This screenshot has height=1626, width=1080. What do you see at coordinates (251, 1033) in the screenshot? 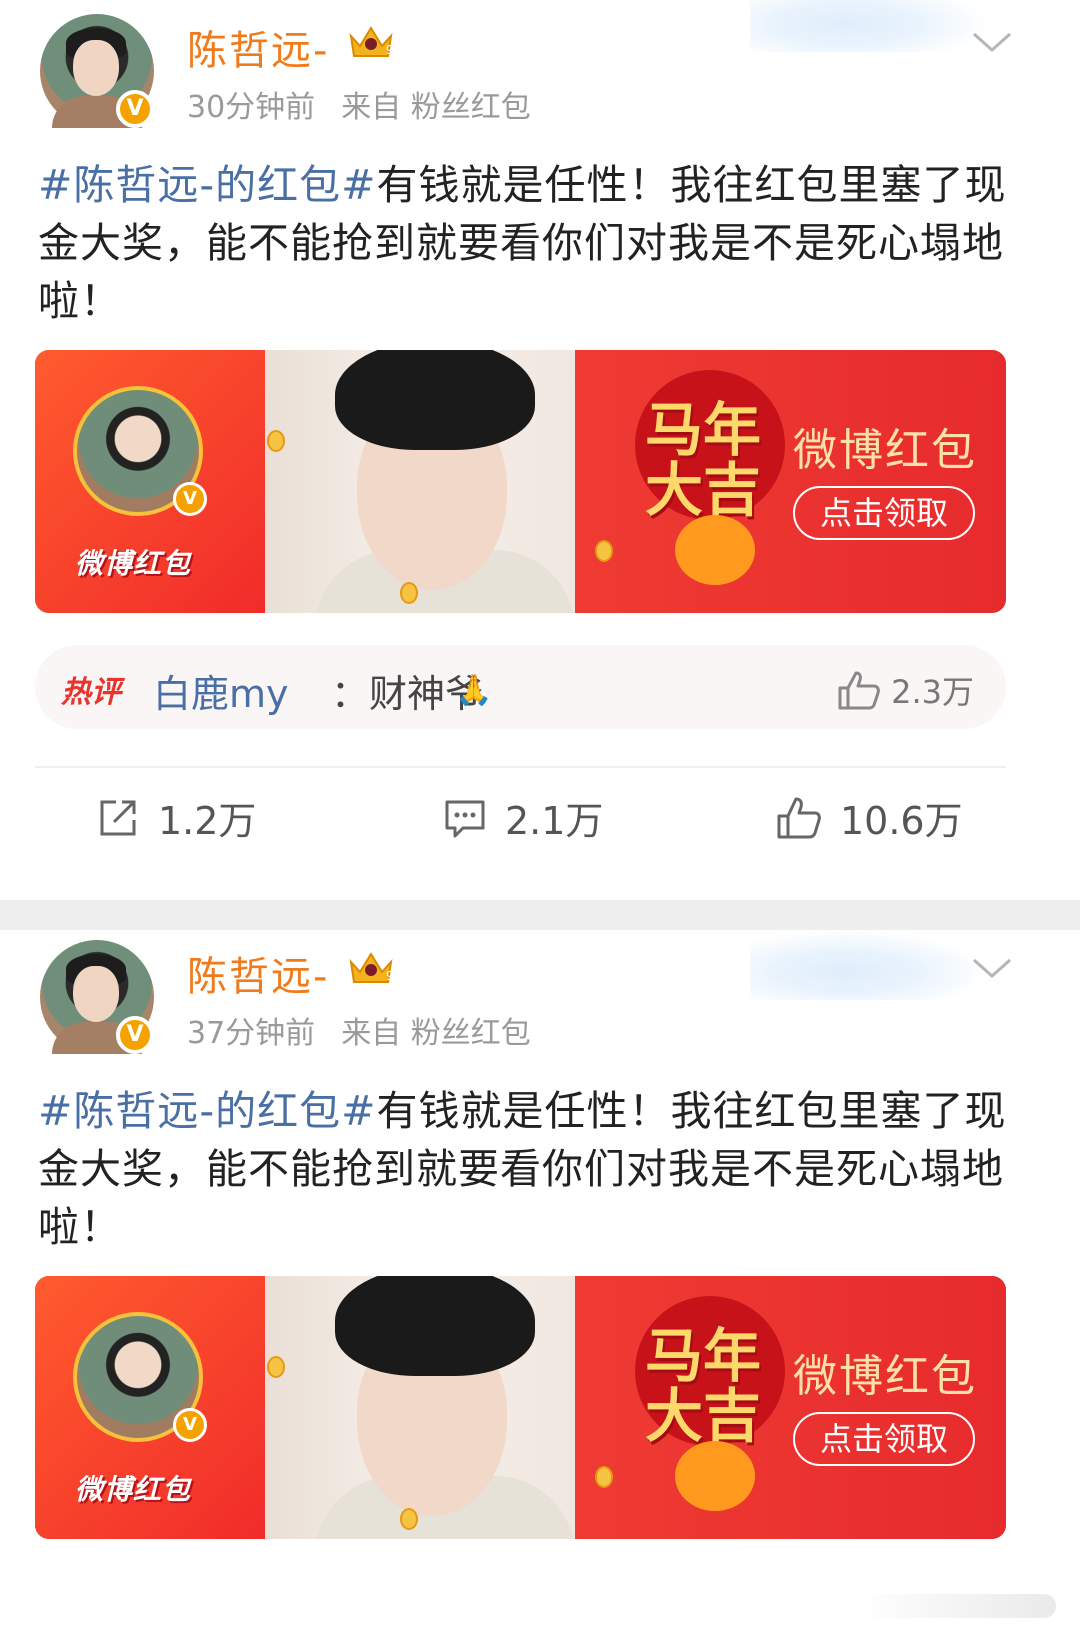
I see `post-time: 37分钟前` at bounding box center [251, 1033].